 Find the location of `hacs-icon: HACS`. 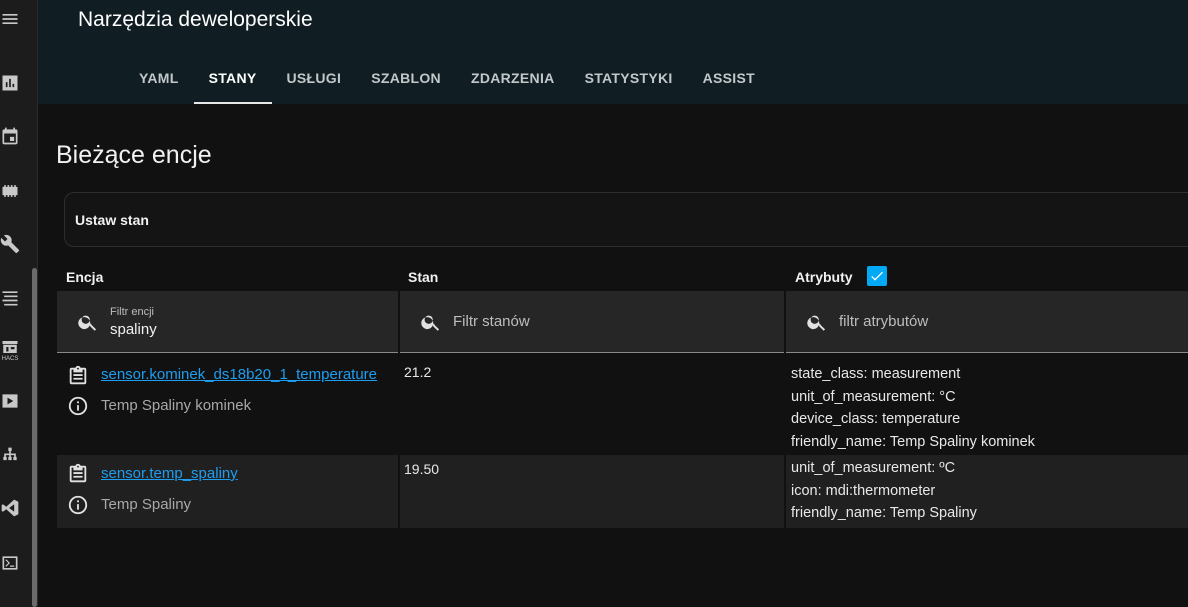

hacs-icon: HACS is located at coordinates (10, 350).